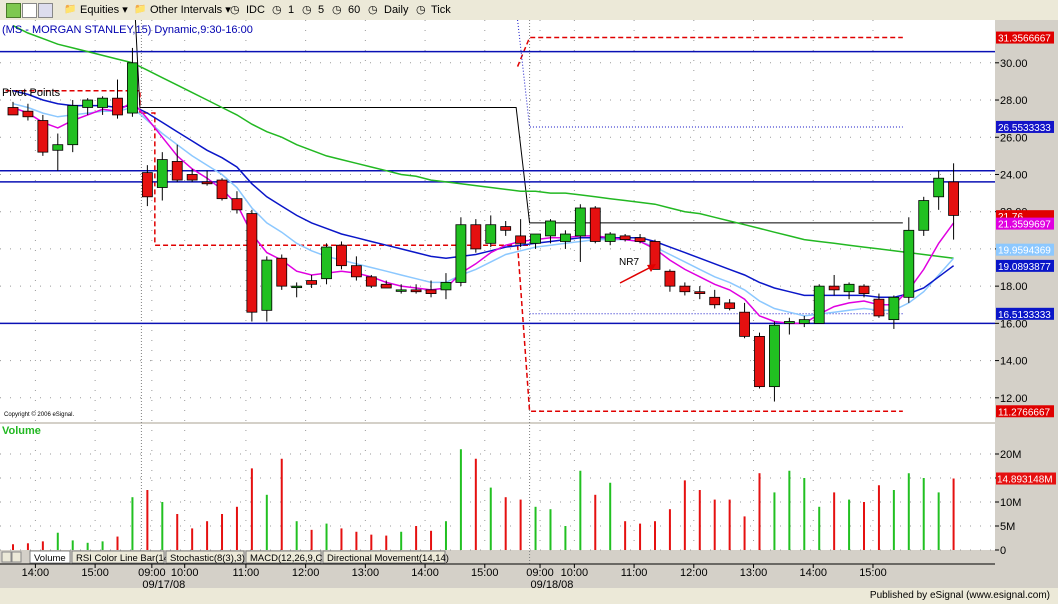  What do you see at coordinates (152, 573) in the screenshot?
I see `time-tick-label: 09:00` at bounding box center [152, 573].